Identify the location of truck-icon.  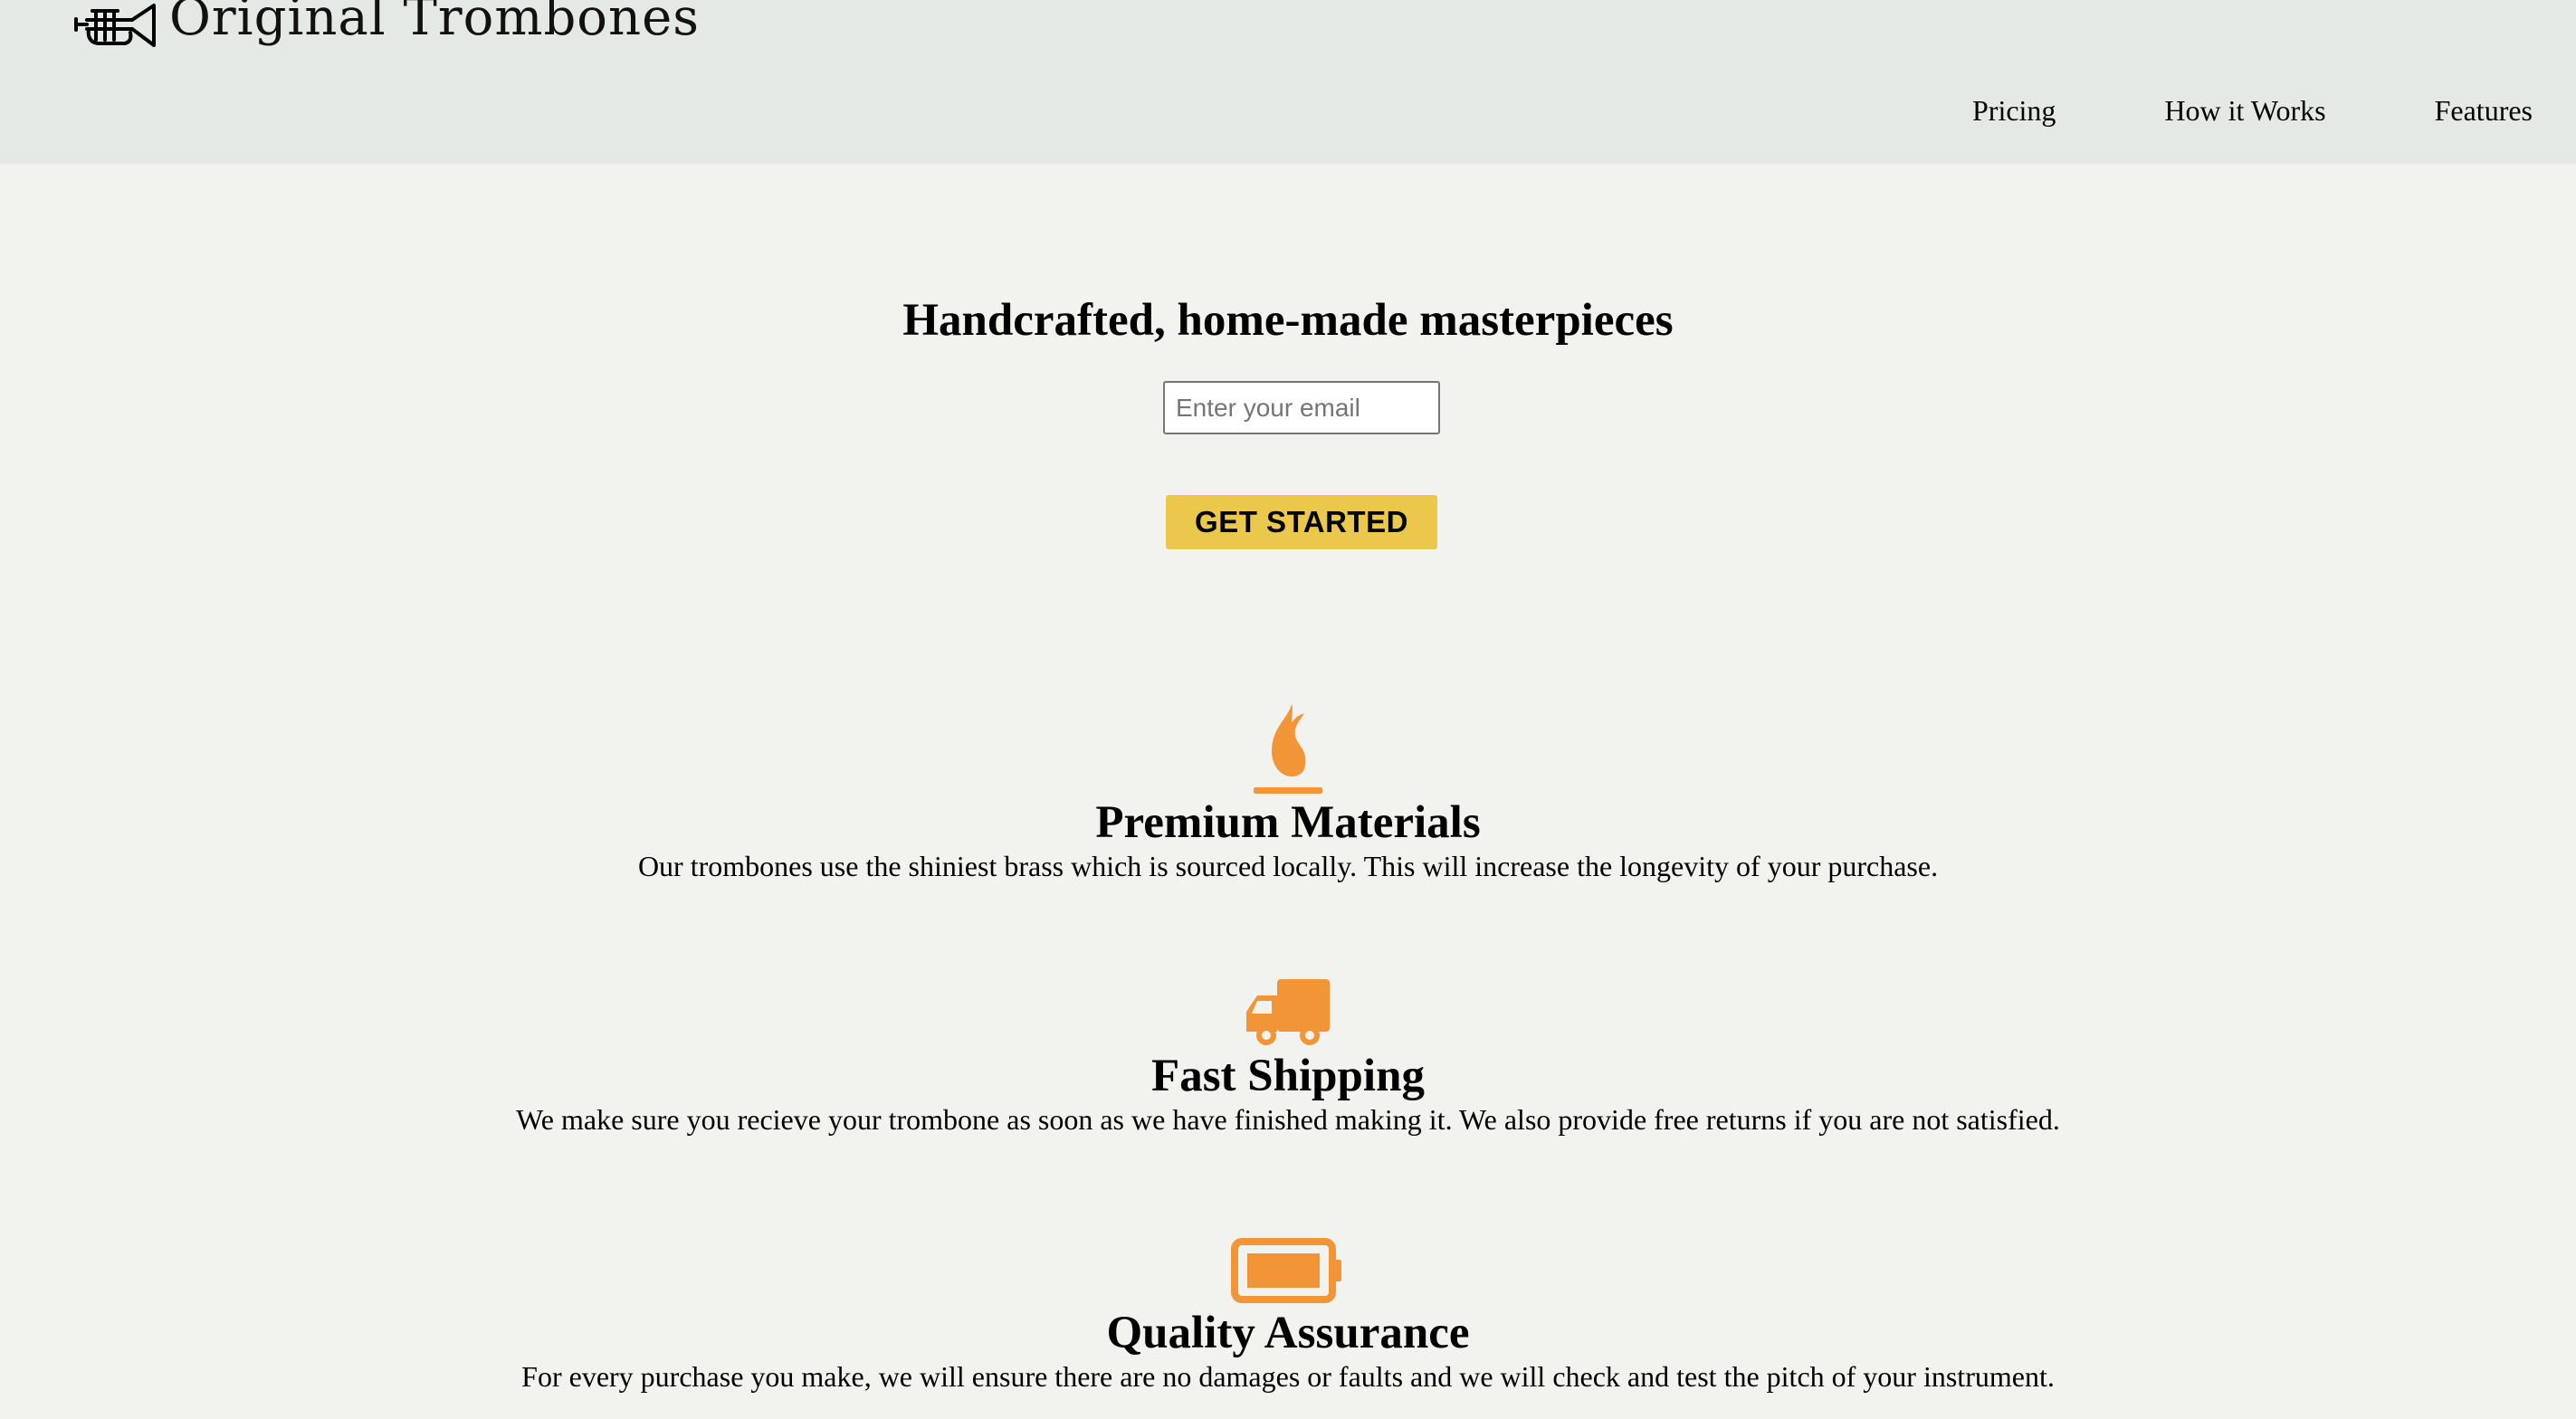
(1288, 1012).